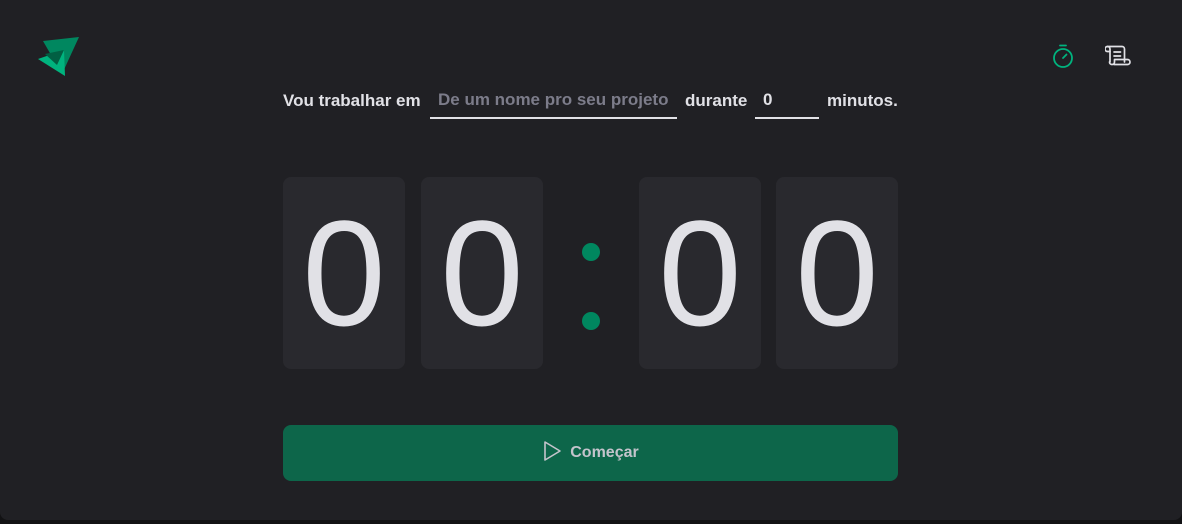  I want to click on second-ones-digit: 0, so click(837, 273).